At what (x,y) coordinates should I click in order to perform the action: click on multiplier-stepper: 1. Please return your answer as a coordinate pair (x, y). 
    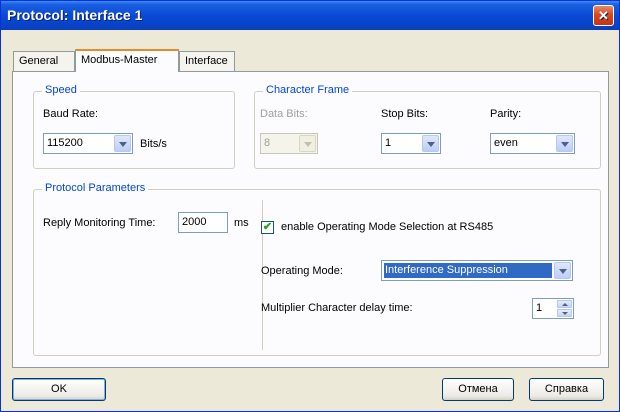
    Looking at the image, I should click on (553, 308).